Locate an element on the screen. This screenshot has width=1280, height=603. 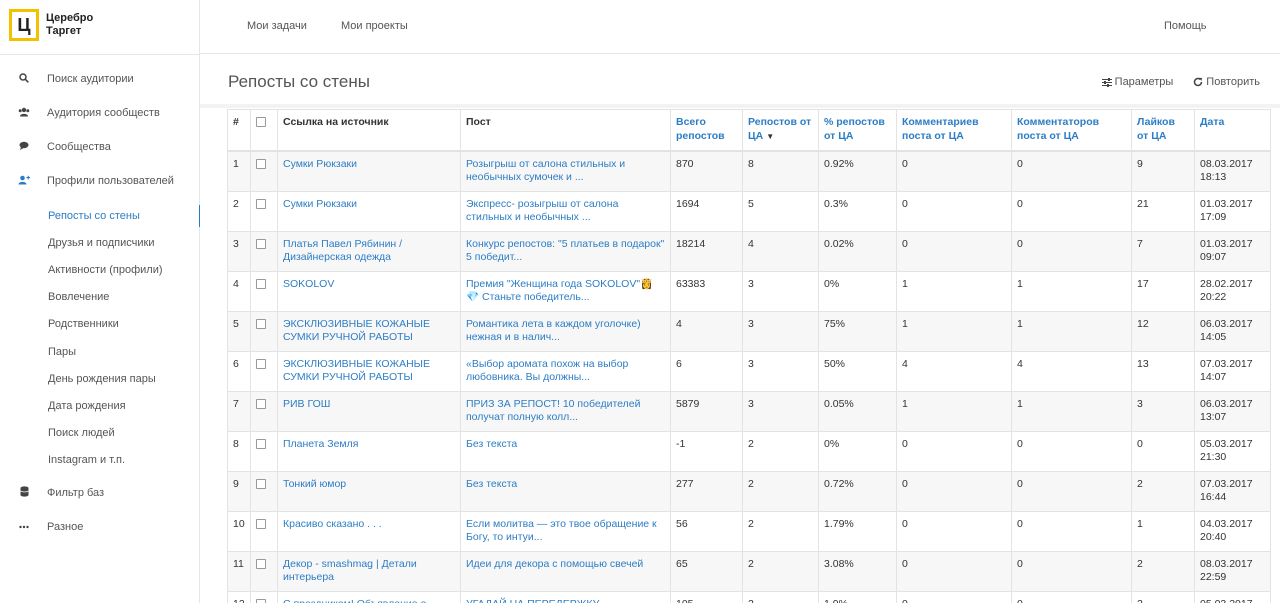
parameters-button: Параметры is located at coordinates (1137, 82).